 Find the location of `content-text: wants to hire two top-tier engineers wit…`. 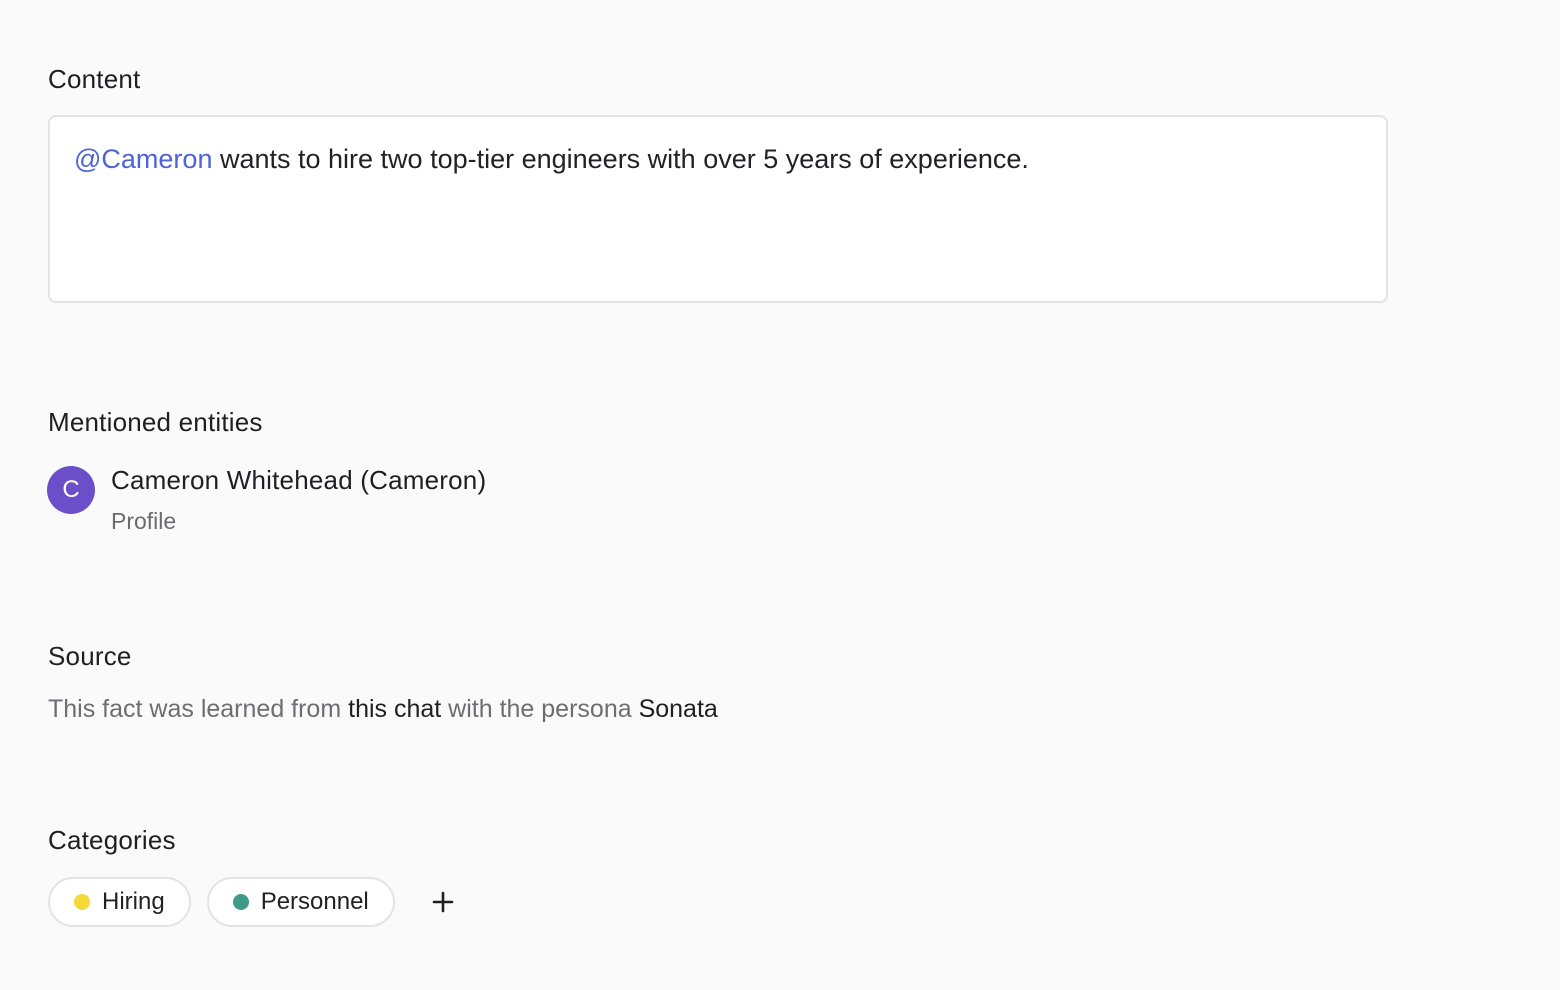

content-text: wants to hire two top-tier engineers wit… is located at coordinates (620, 159).